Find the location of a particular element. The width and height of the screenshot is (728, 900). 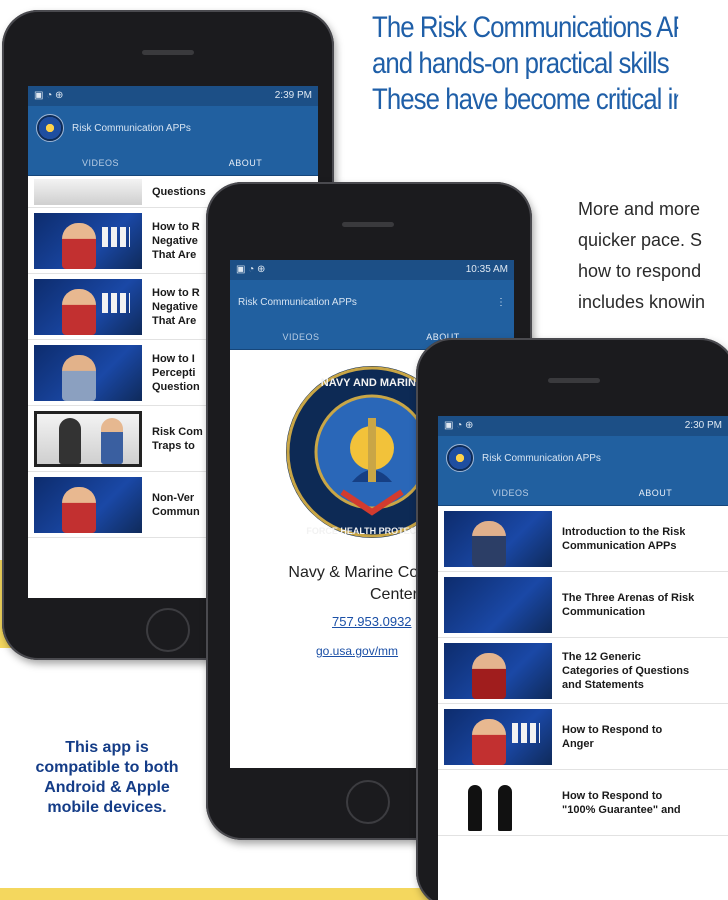

status-time: 2:39 PM is located at coordinates (293, 95).